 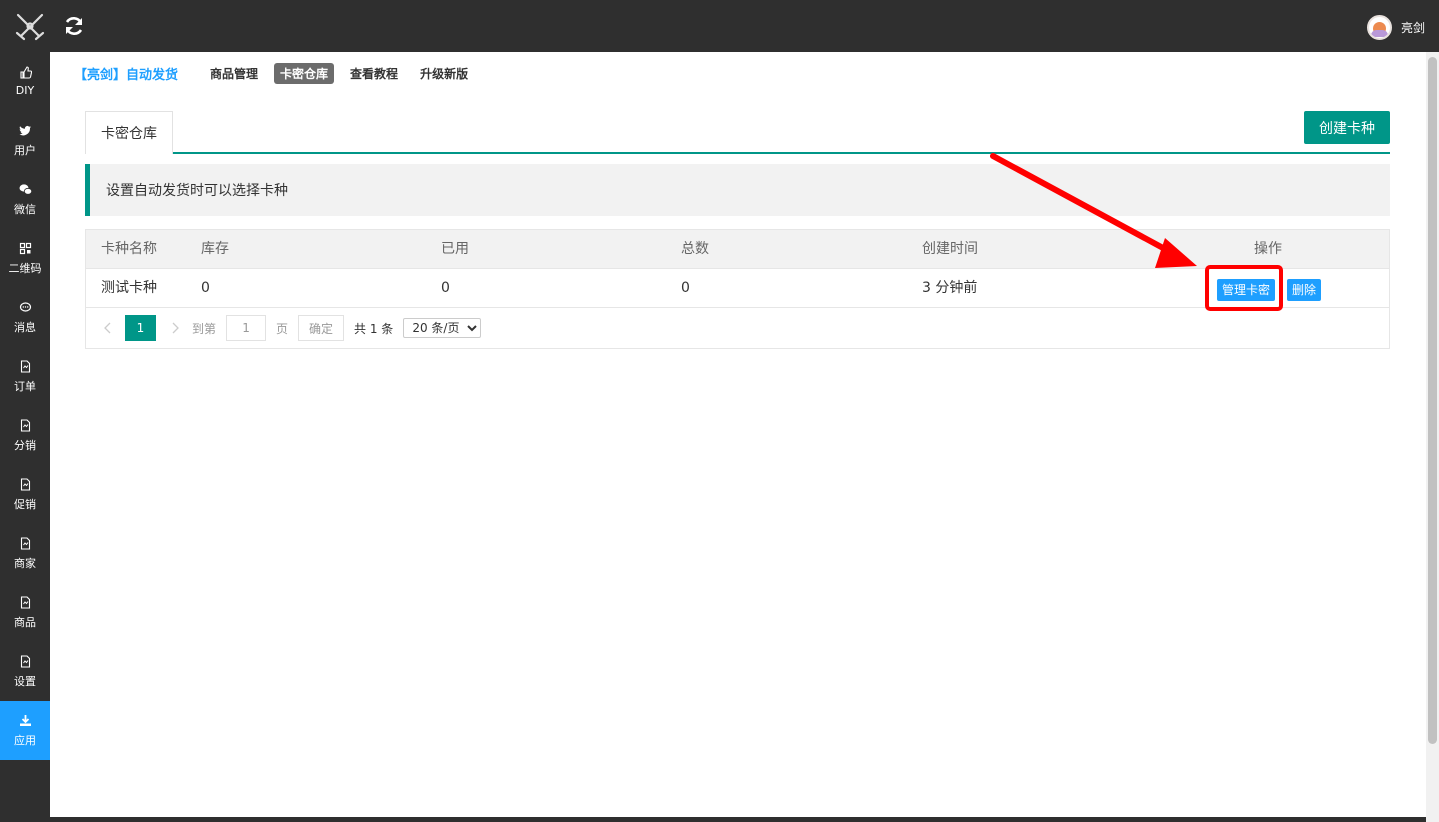 I want to click on sidebar-item-promotion: 促销, so click(x=25, y=494).